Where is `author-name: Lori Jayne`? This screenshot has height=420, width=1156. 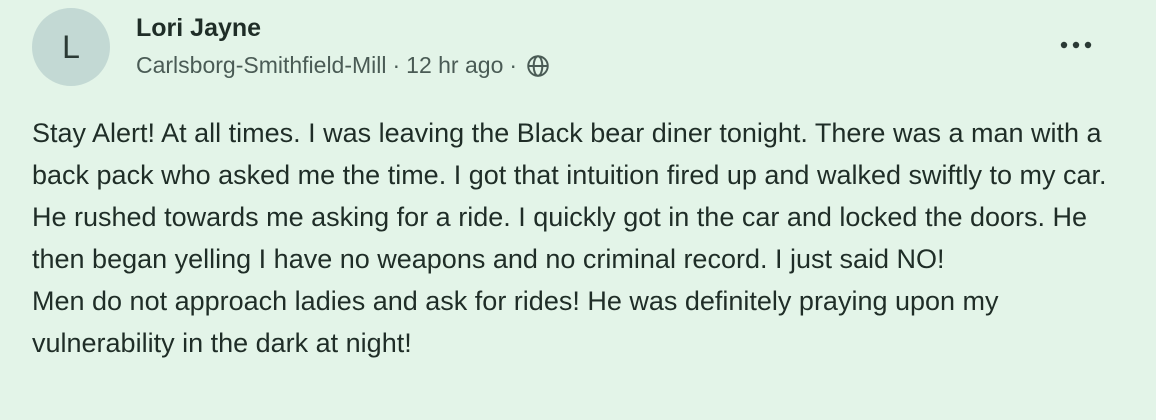
author-name: Lori Jayne is located at coordinates (198, 28).